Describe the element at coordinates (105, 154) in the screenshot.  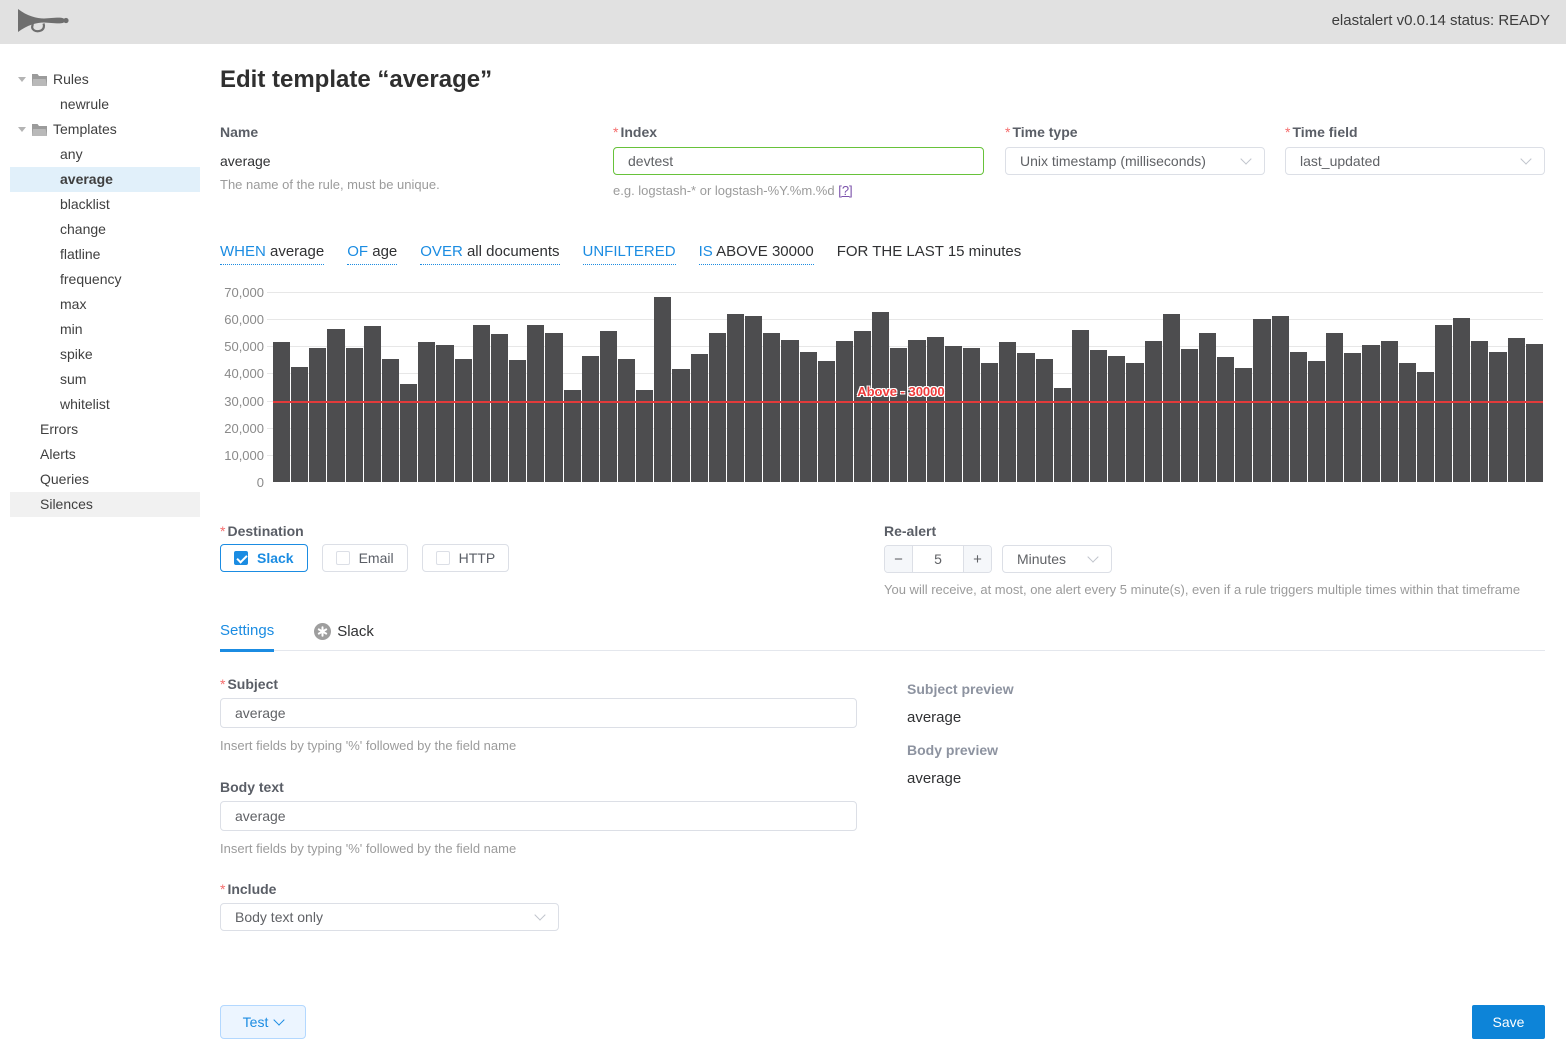
I see `sidebar-item-any: any` at that location.